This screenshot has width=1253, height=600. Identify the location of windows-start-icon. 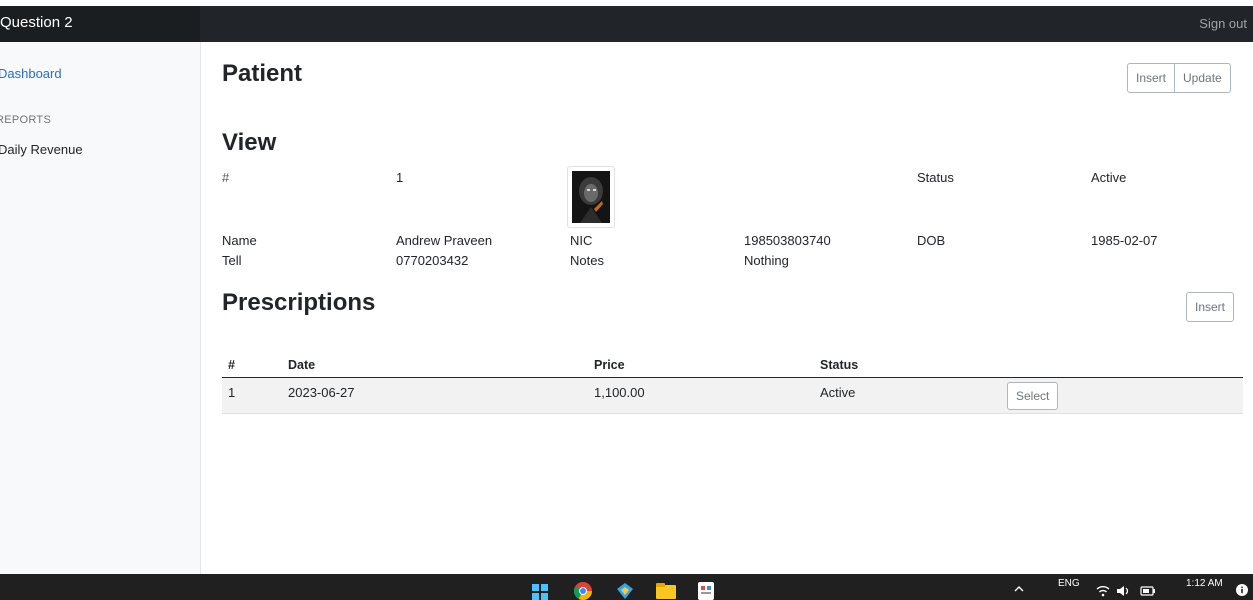
(540, 592).